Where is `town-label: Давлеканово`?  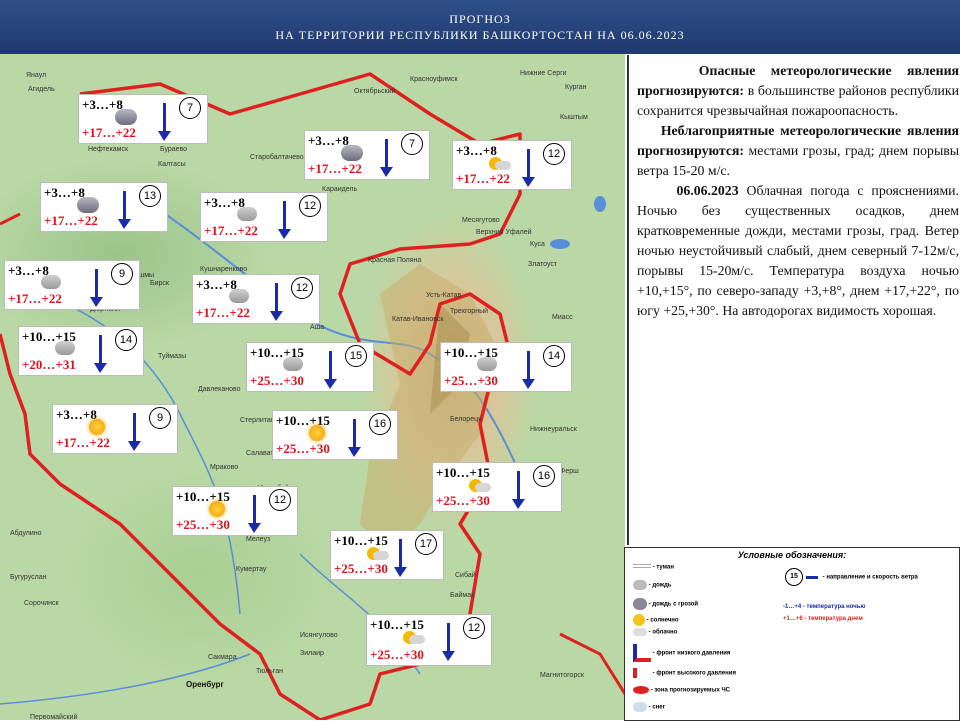
town-label: Давлеканово is located at coordinates (219, 389).